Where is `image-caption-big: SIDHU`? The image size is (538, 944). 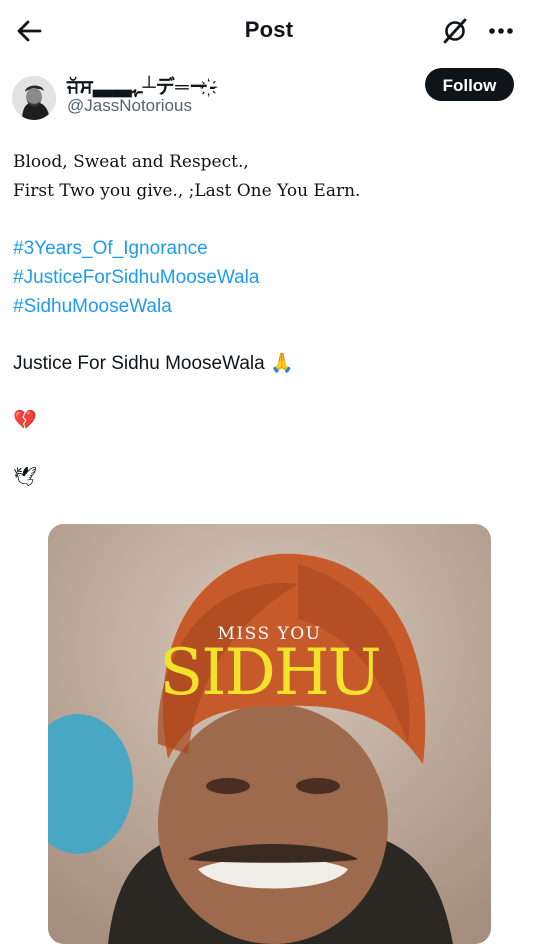 image-caption-big: SIDHU is located at coordinates (270, 673).